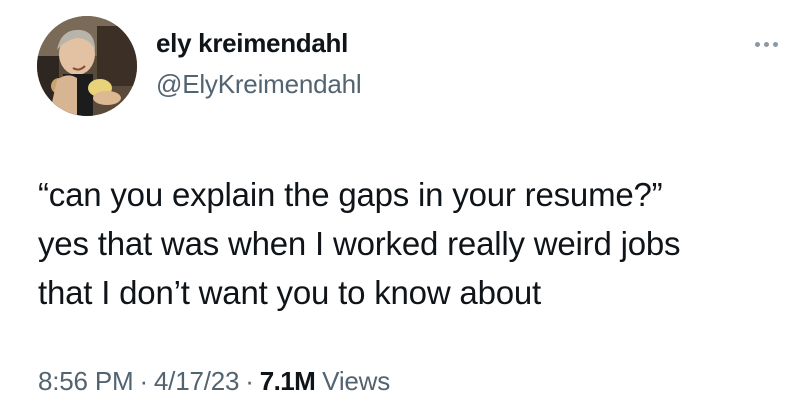 This screenshot has width=800, height=420. Describe the element at coordinates (252, 43) in the screenshot. I see `author-display-name: ely kreimendahl` at that location.